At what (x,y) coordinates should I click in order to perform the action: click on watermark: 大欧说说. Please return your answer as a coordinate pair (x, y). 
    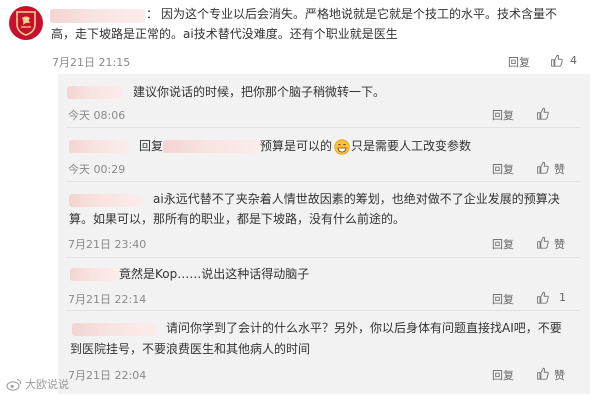
    Looking at the image, I should click on (37, 384).